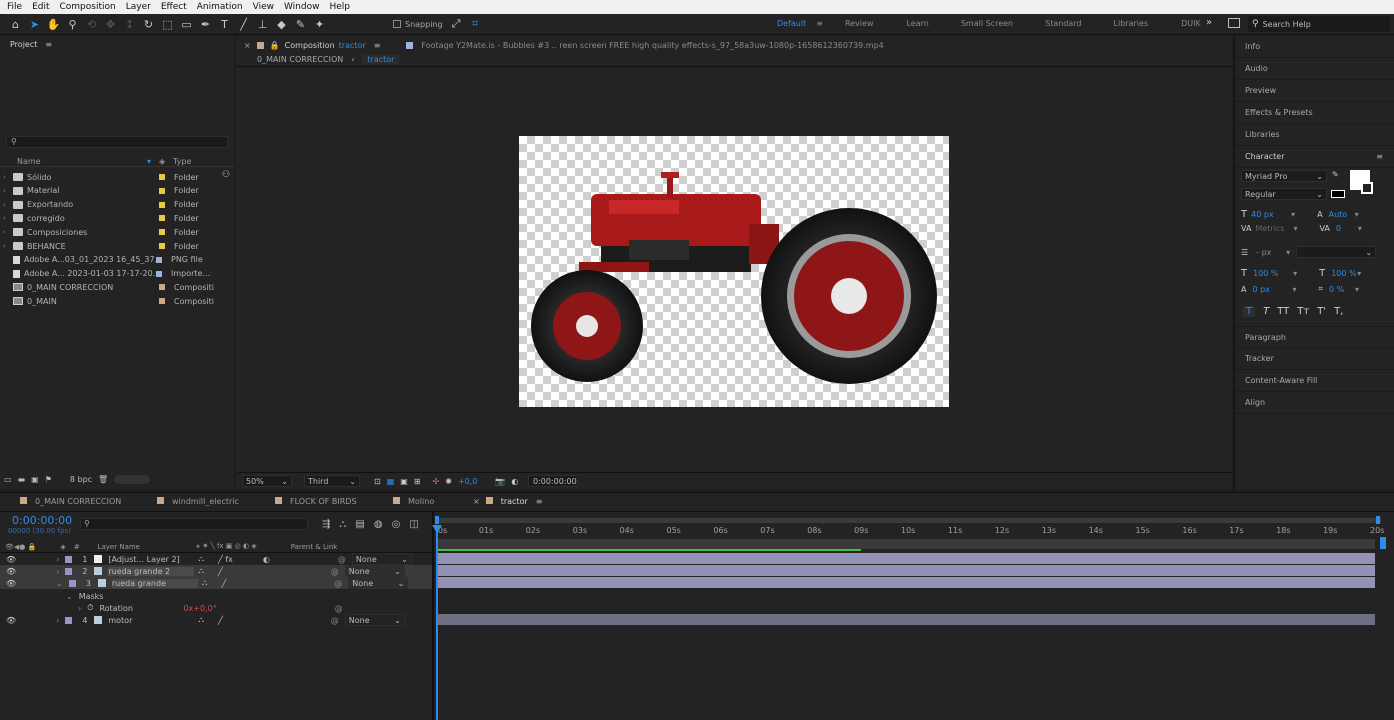 This screenshot has height=720, width=1394. I want to click on stroke-style-dropdown: ⌄, so click(1336, 252).